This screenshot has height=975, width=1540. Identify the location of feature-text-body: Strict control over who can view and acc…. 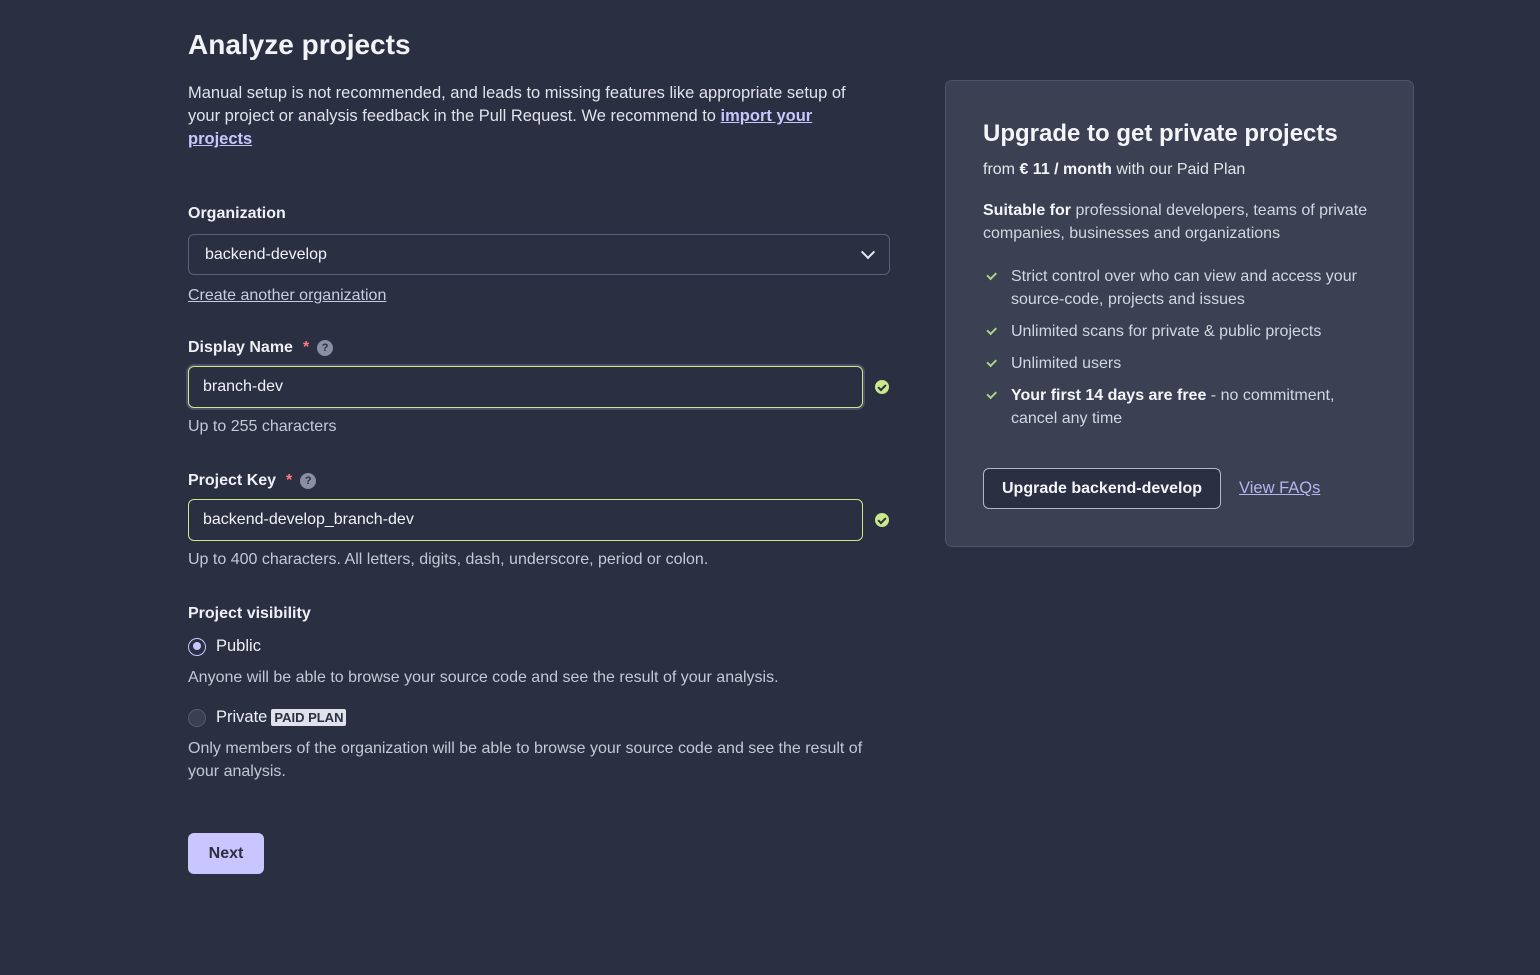
(1184, 288).